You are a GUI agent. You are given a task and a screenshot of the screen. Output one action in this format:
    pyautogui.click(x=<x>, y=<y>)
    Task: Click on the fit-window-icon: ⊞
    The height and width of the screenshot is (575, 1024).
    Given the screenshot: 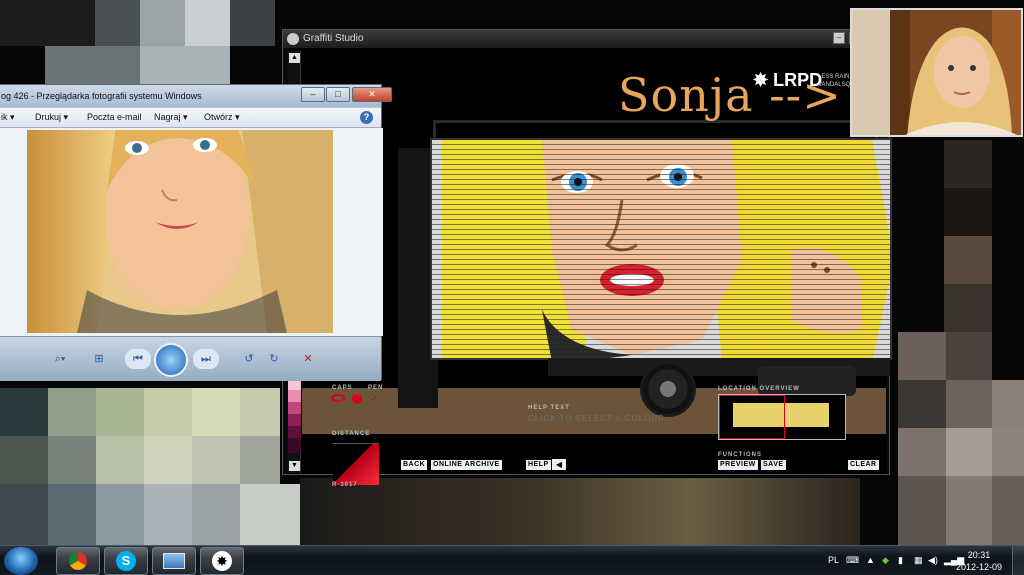 What is the action you would take?
    pyautogui.click(x=99, y=359)
    